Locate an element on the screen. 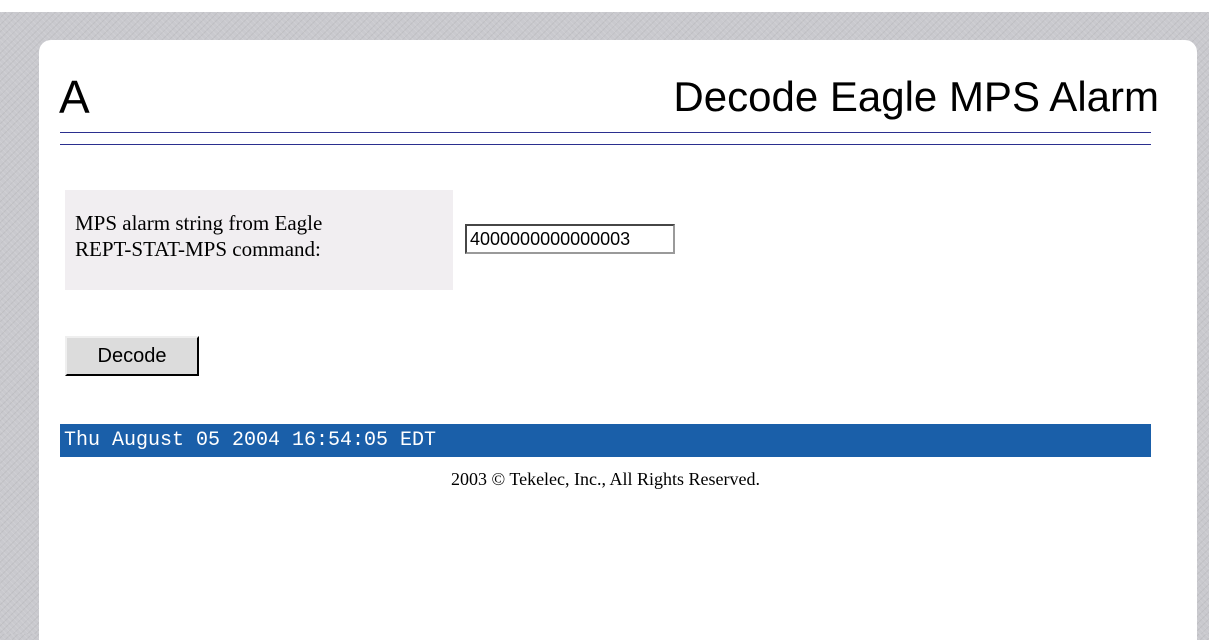  window-top-band is located at coordinates (604, 6).